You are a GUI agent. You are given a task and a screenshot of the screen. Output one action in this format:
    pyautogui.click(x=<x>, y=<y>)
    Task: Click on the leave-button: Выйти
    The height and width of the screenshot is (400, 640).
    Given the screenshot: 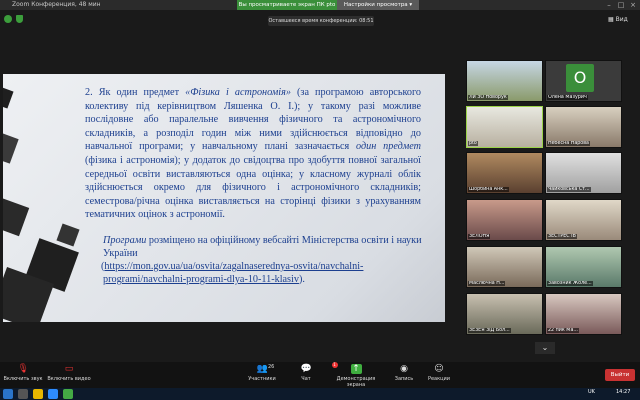 What is the action you would take?
    pyautogui.click(x=620, y=375)
    